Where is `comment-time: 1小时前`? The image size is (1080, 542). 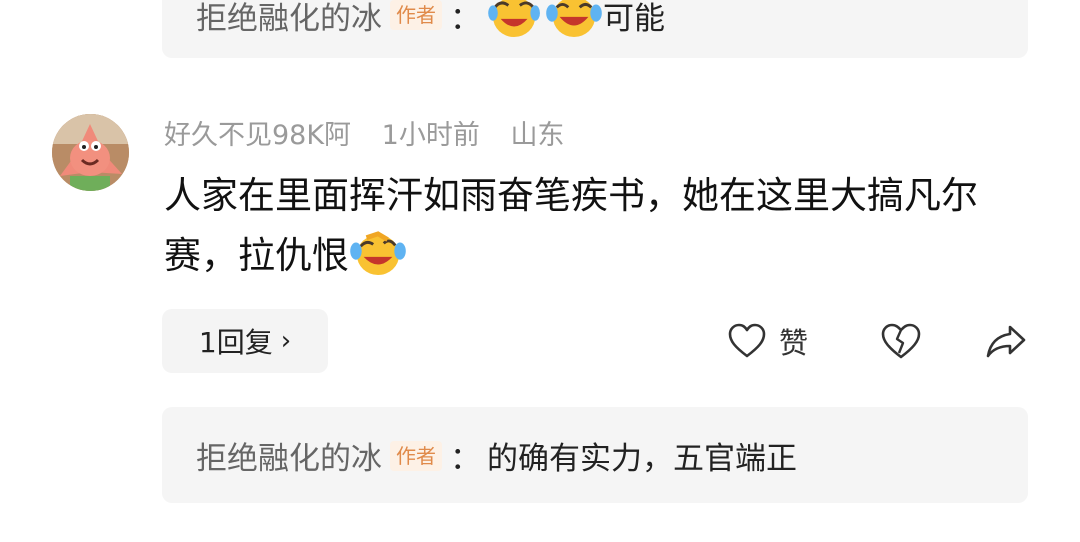 comment-time: 1小时前 is located at coordinates (430, 135).